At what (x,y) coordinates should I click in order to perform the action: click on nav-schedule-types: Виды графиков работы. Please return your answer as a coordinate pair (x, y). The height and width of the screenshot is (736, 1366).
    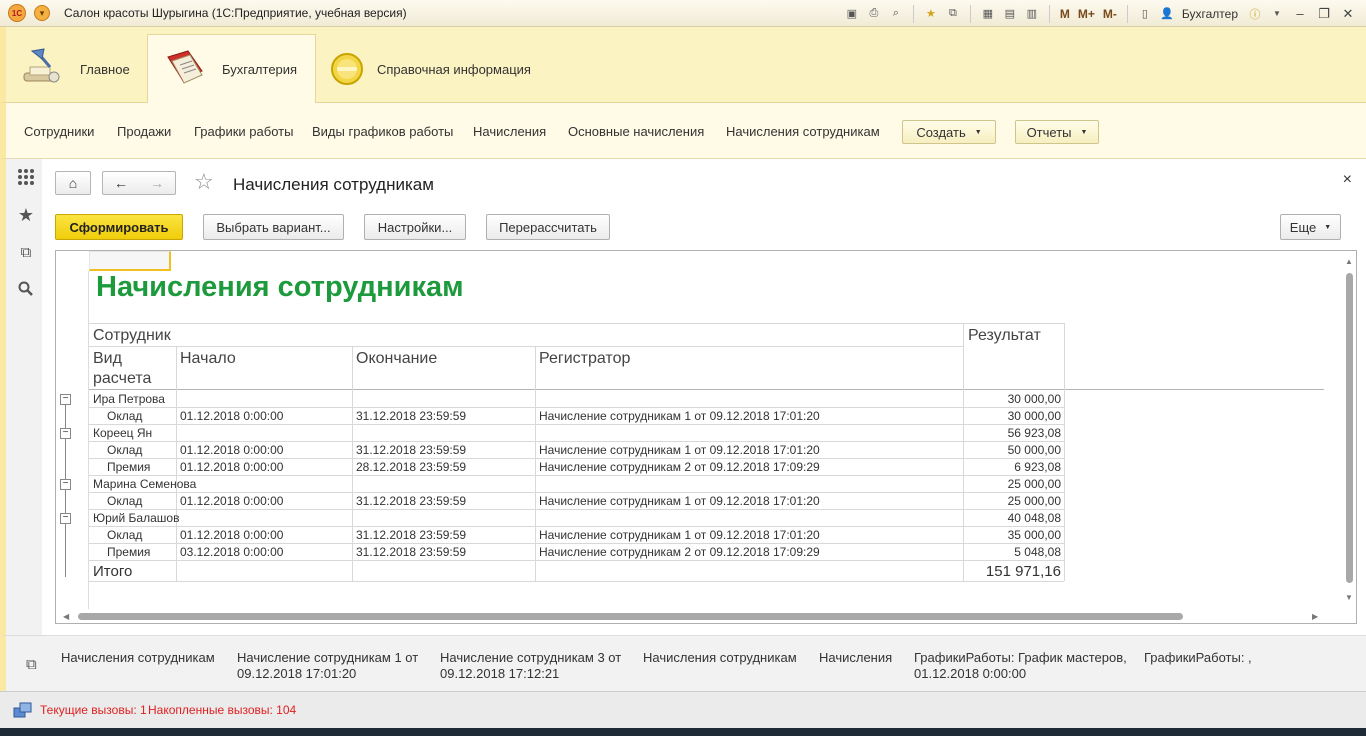
    Looking at the image, I should click on (382, 131).